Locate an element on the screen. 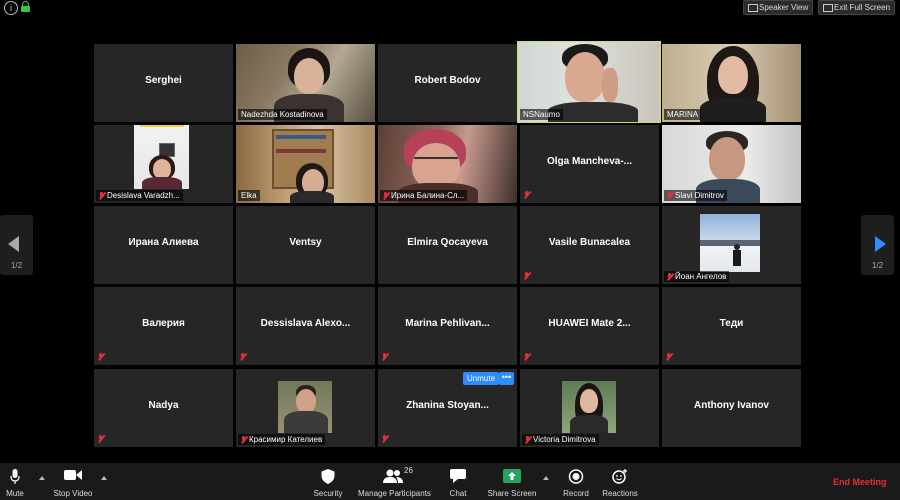 This screenshot has height=500, width=900. participant-tile: Victoria Dimitrova is located at coordinates (589, 408).